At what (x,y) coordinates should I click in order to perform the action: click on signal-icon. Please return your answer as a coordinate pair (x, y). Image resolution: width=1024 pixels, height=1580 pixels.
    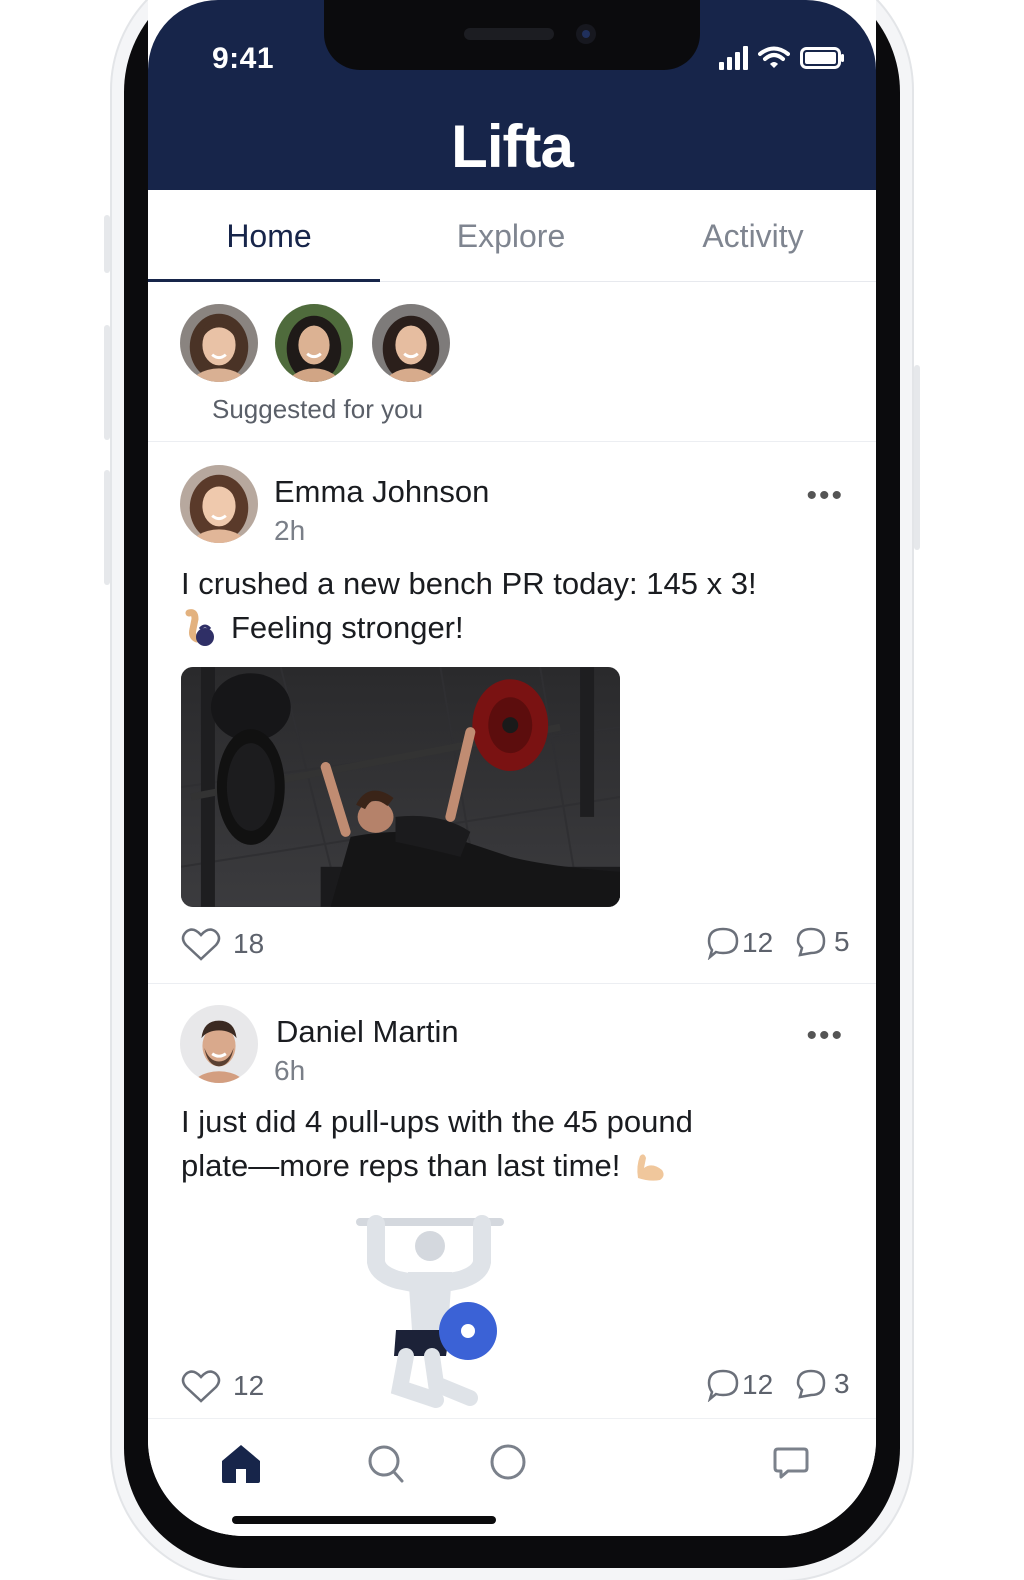
    Looking at the image, I should click on (733, 58).